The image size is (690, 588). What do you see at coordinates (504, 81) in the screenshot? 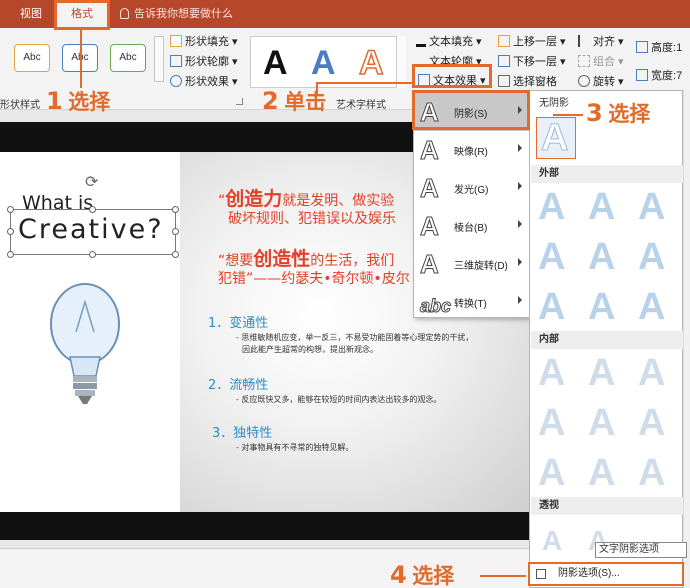
I see `selection-pane-icon` at bounding box center [504, 81].